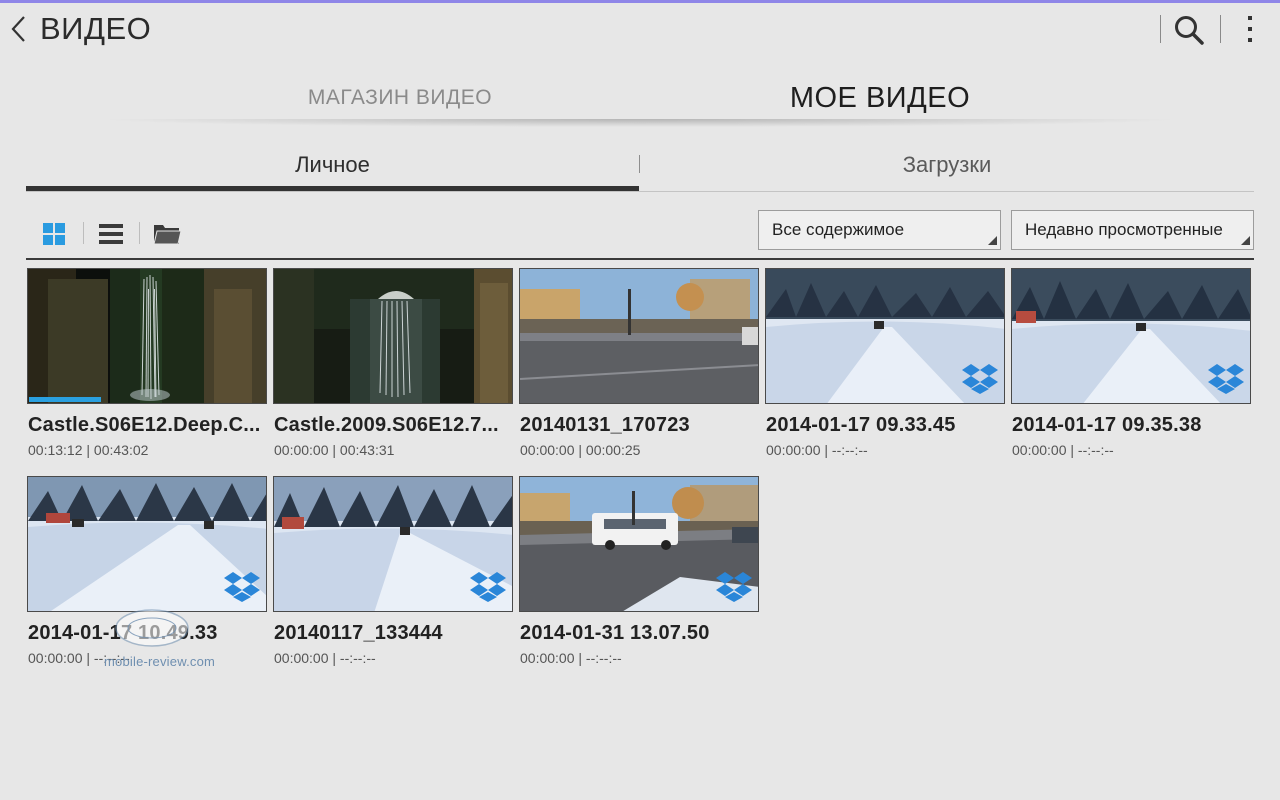 The height and width of the screenshot is (800, 1280). I want to click on folder-view-icon, so click(167, 235).